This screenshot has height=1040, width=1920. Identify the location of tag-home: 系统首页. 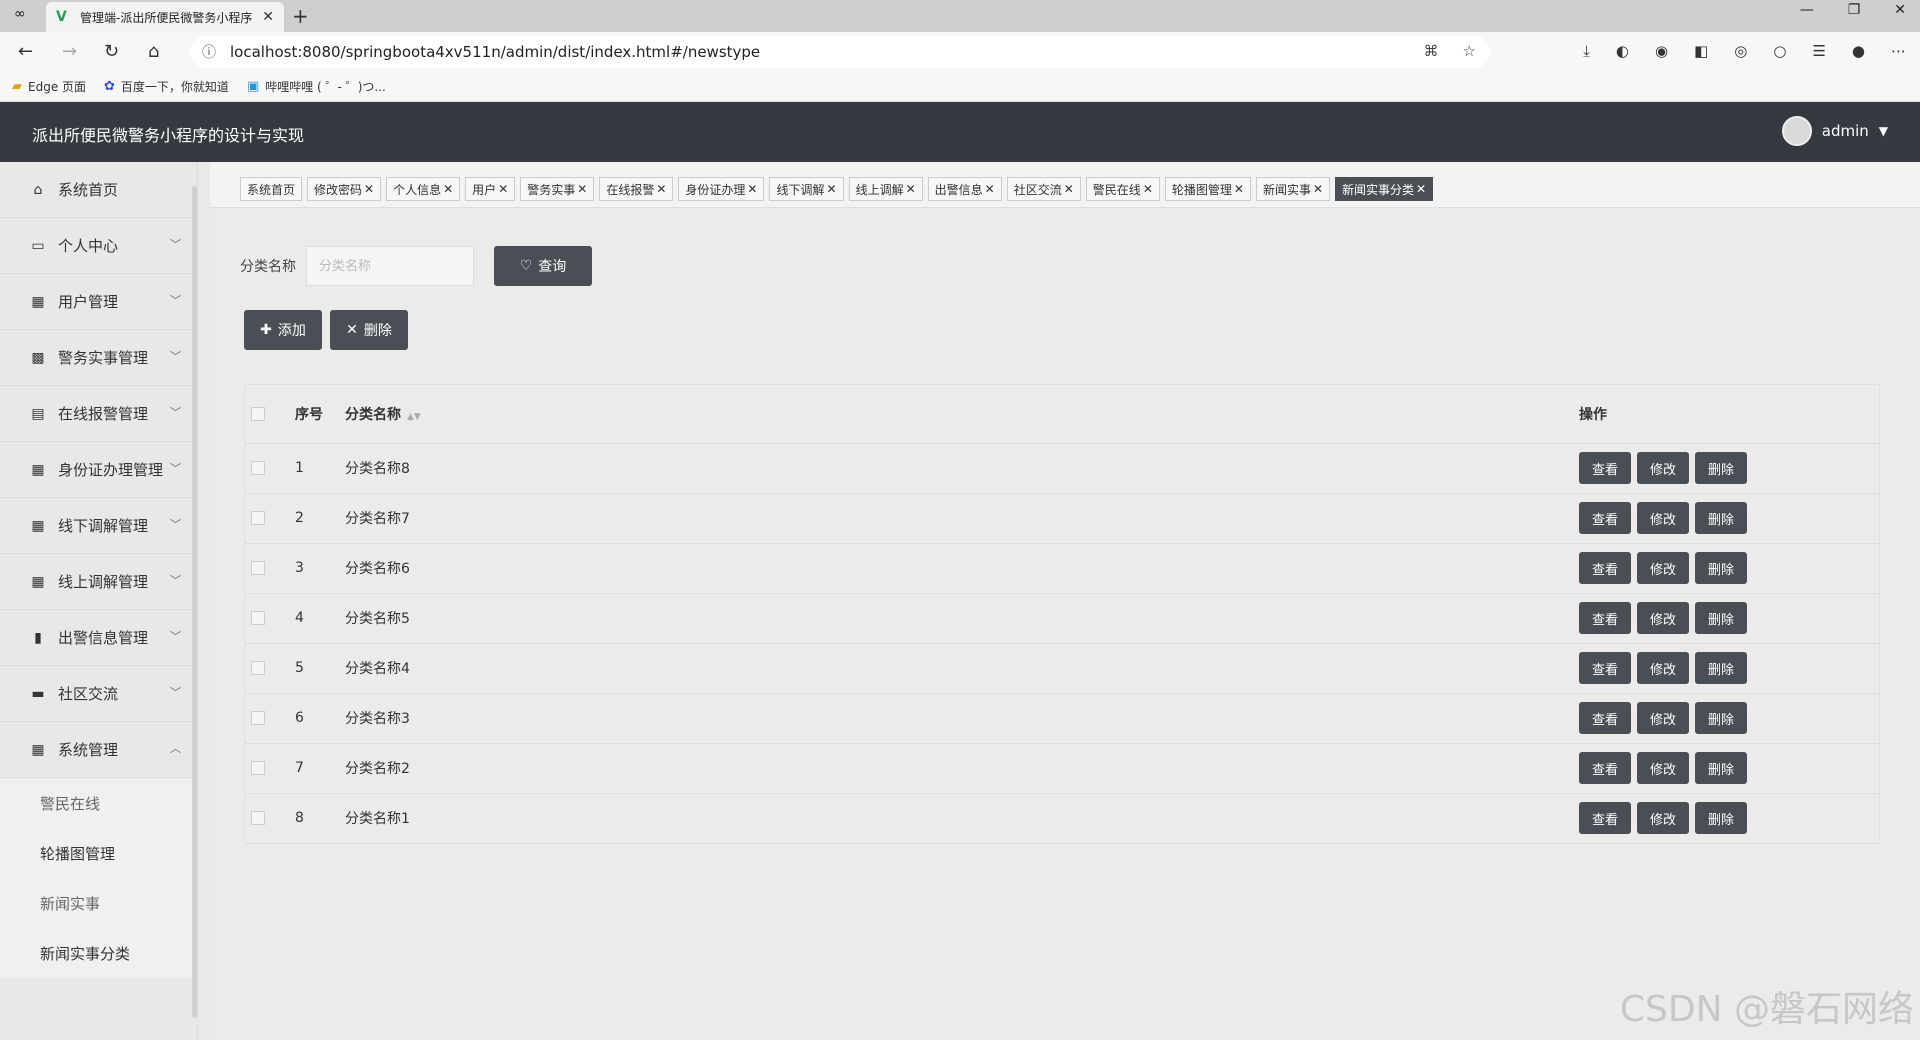
(271, 189).